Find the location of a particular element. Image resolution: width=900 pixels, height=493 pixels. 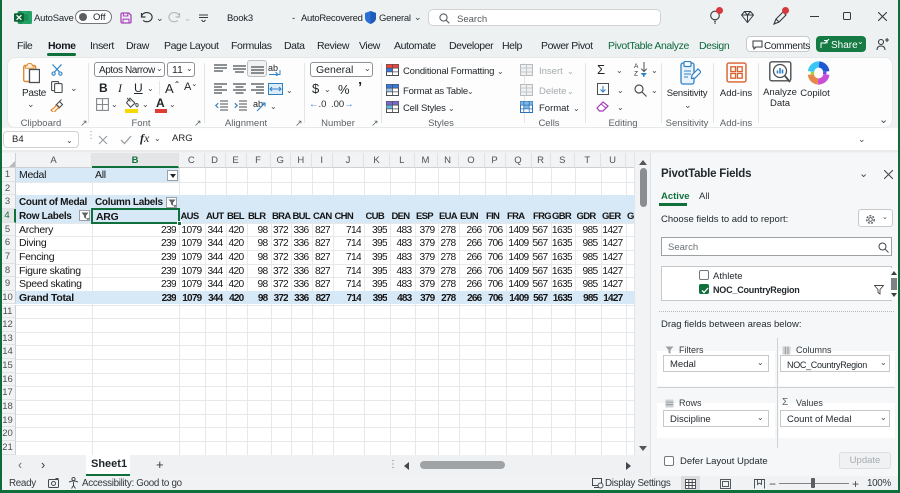

svg-text: Z is located at coordinates (636, 74).